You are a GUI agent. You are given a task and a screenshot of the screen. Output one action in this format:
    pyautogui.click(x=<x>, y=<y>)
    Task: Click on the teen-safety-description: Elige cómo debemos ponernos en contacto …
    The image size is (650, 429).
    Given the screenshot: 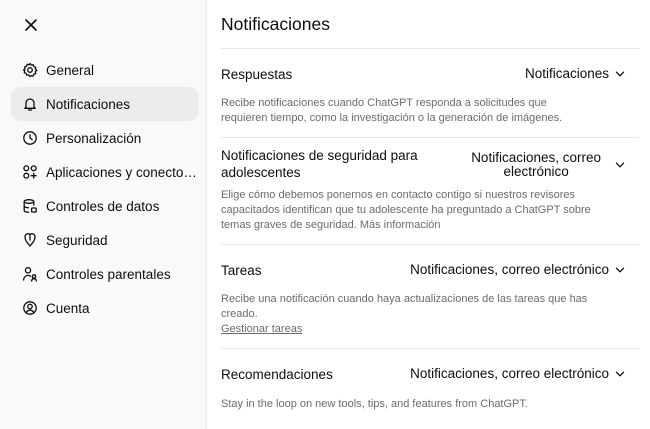 What is the action you would take?
    pyautogui.click(x=406, y=210)
    